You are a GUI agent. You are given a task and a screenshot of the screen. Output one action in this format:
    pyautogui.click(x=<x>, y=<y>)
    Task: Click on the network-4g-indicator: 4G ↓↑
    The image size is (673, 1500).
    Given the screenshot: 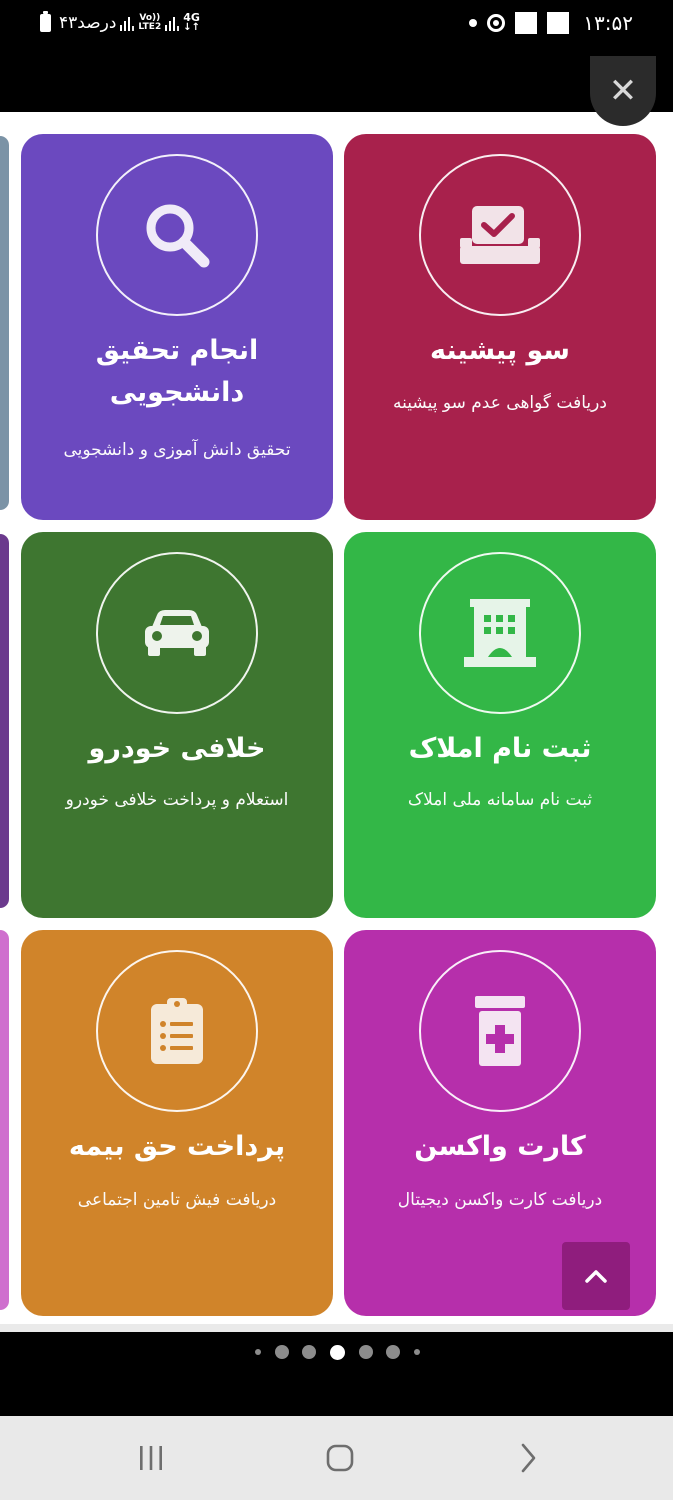 What is the action you would take?
    pyautogui.click(x=191, y=22)
    